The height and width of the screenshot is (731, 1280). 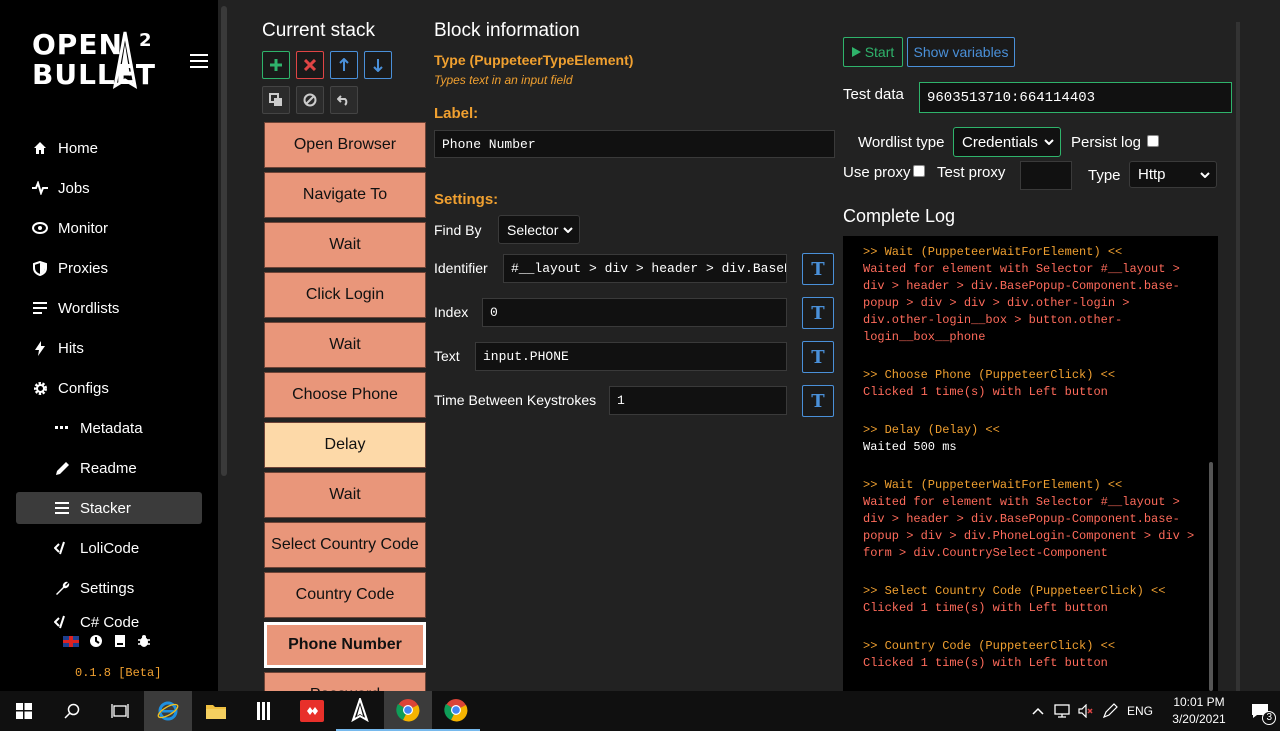 What do you see at coordinates (345, 395) in the screenshot?
I see `stack-block: Choose Phone` at bounding box center [345, 395].